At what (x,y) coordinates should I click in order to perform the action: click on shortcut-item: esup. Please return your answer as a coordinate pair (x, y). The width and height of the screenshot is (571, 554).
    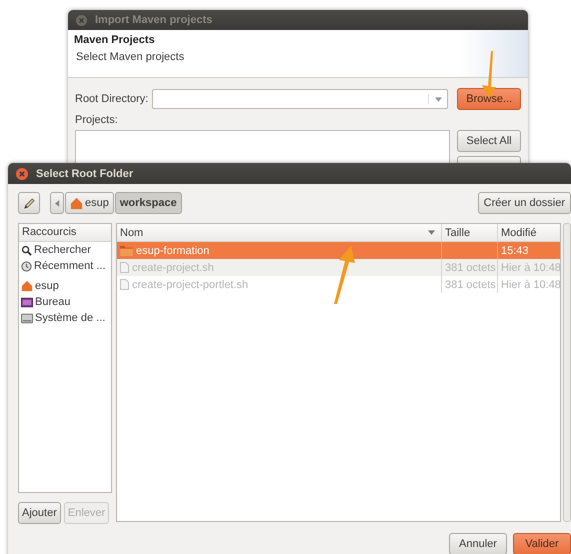
    Looking at the image, I should click on (65, 286).